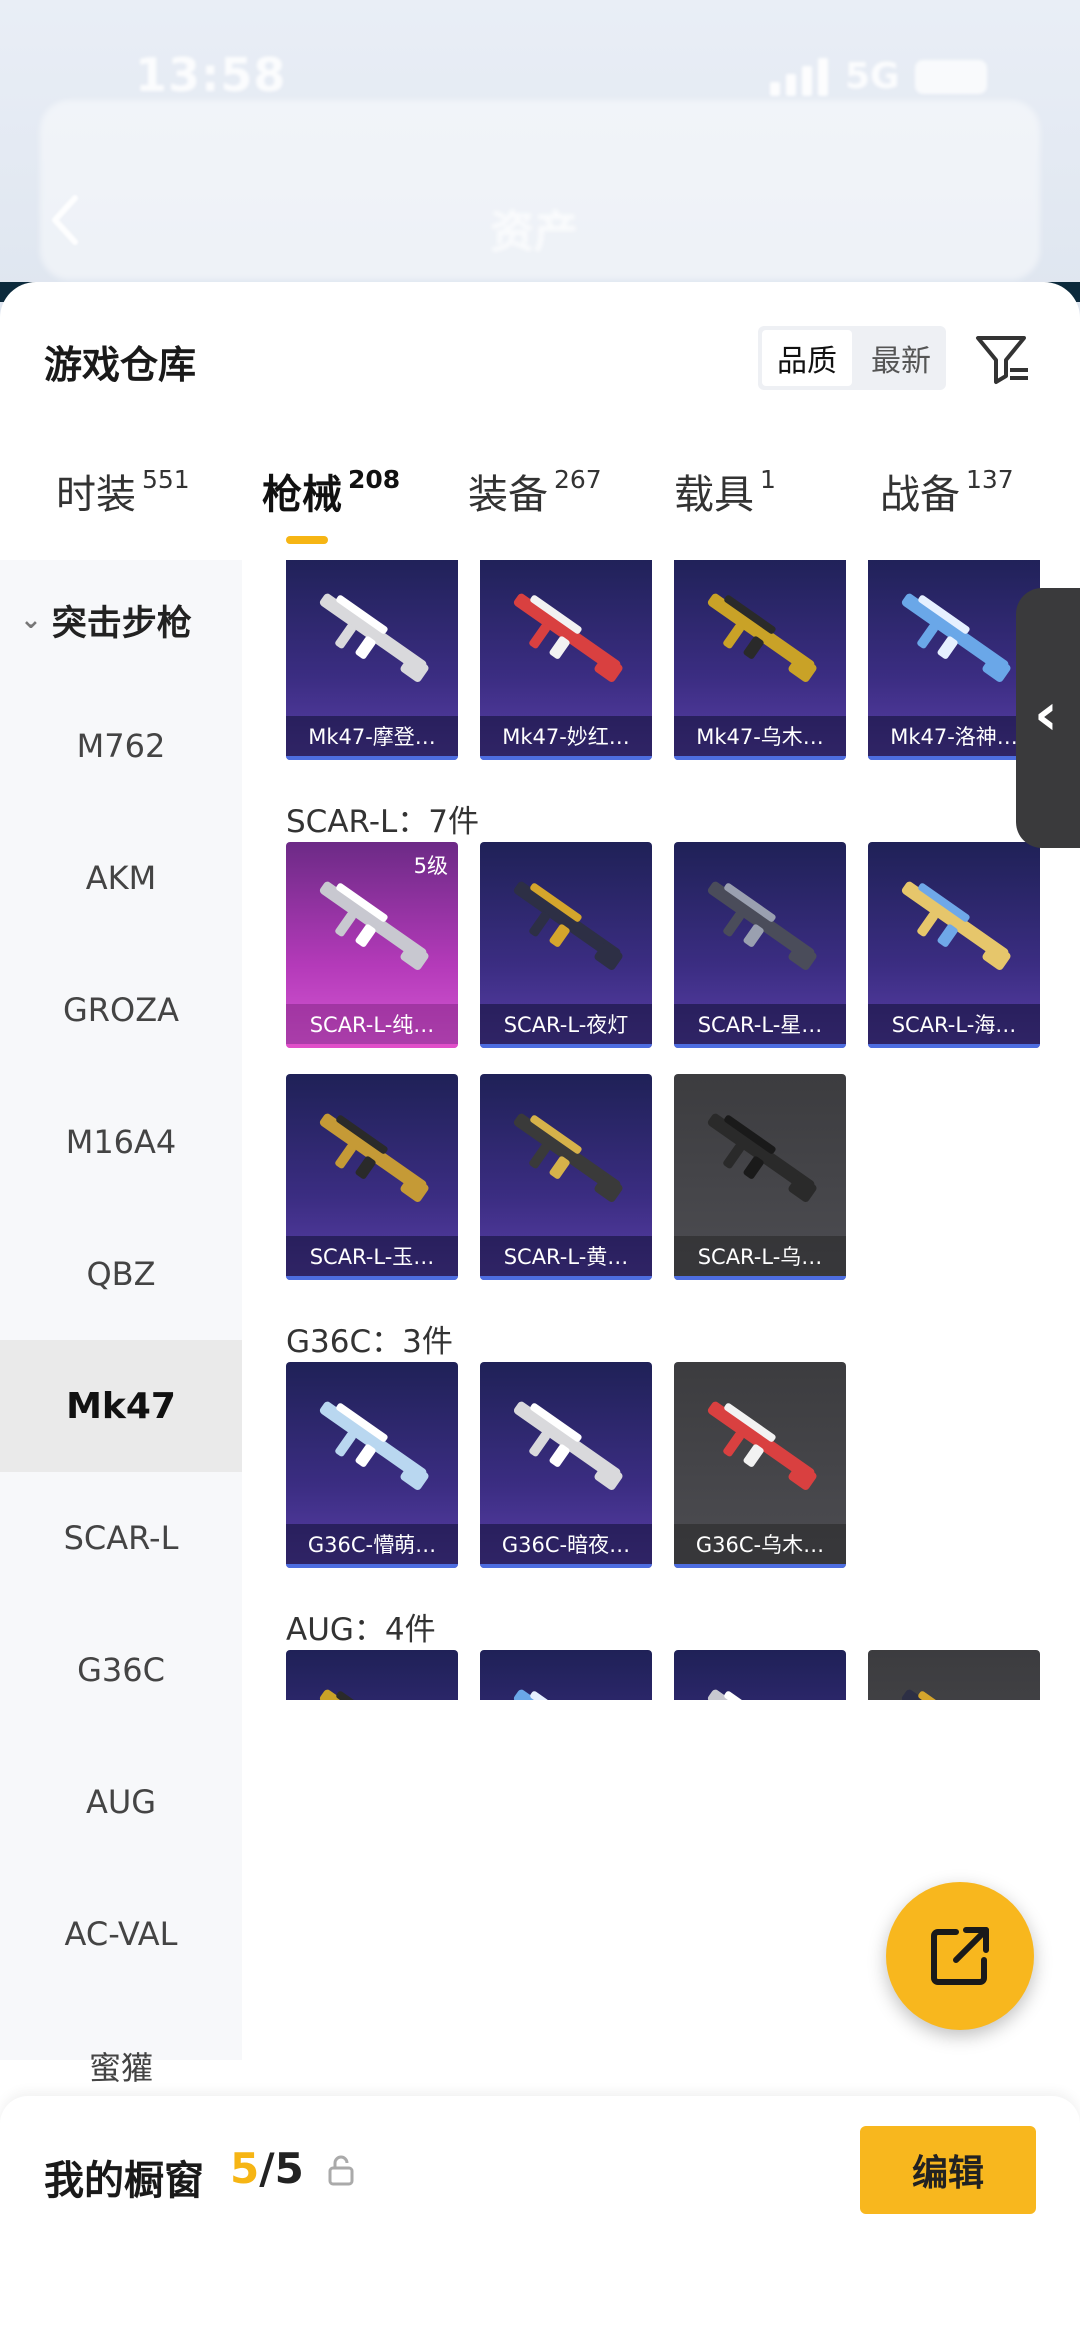 The height and width of the screenshot is (2341, 1080). Describe the element at coordinates (31, 620) in the screenshot. I see `chevron-down-icon: ⌄` at that location.